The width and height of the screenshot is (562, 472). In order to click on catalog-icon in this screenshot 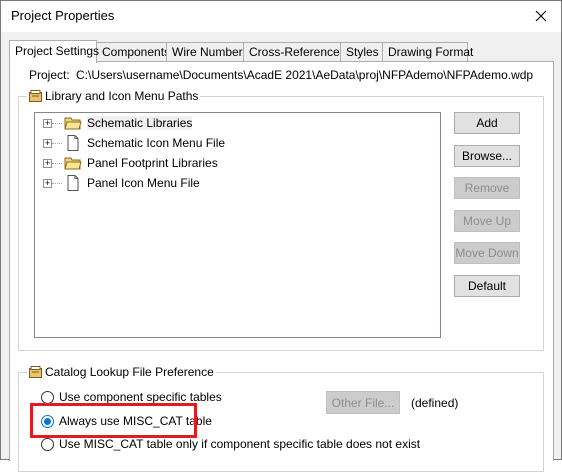, I will do `click(35, 372)`.